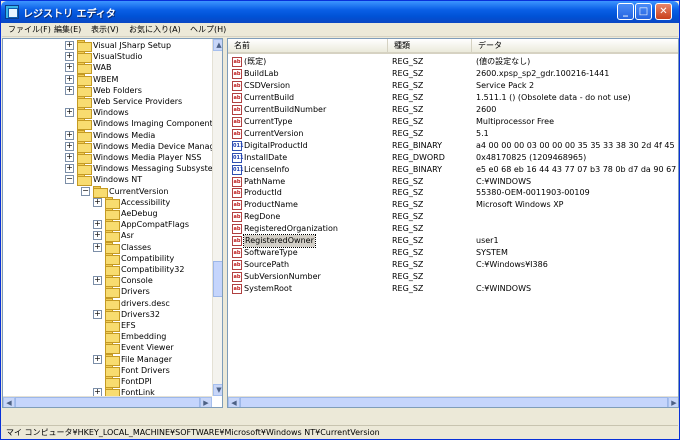 The image size is (680, 440). What do you see at coordinates (107, 57) in the screenshot?
I see `tree-item: + VisualStudio` at bounding box center [107, 57].